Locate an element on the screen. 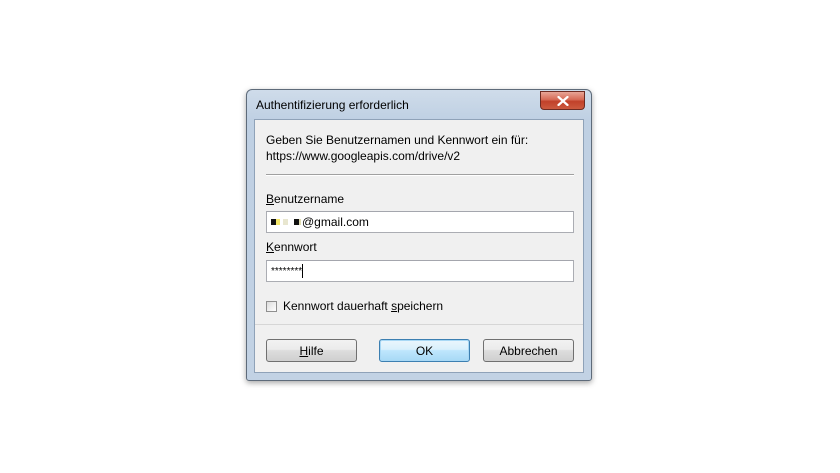 This screenshot has width=840, height=473. title-bar: Authentifizierung erforderlich is located at coordinates (419, 104).